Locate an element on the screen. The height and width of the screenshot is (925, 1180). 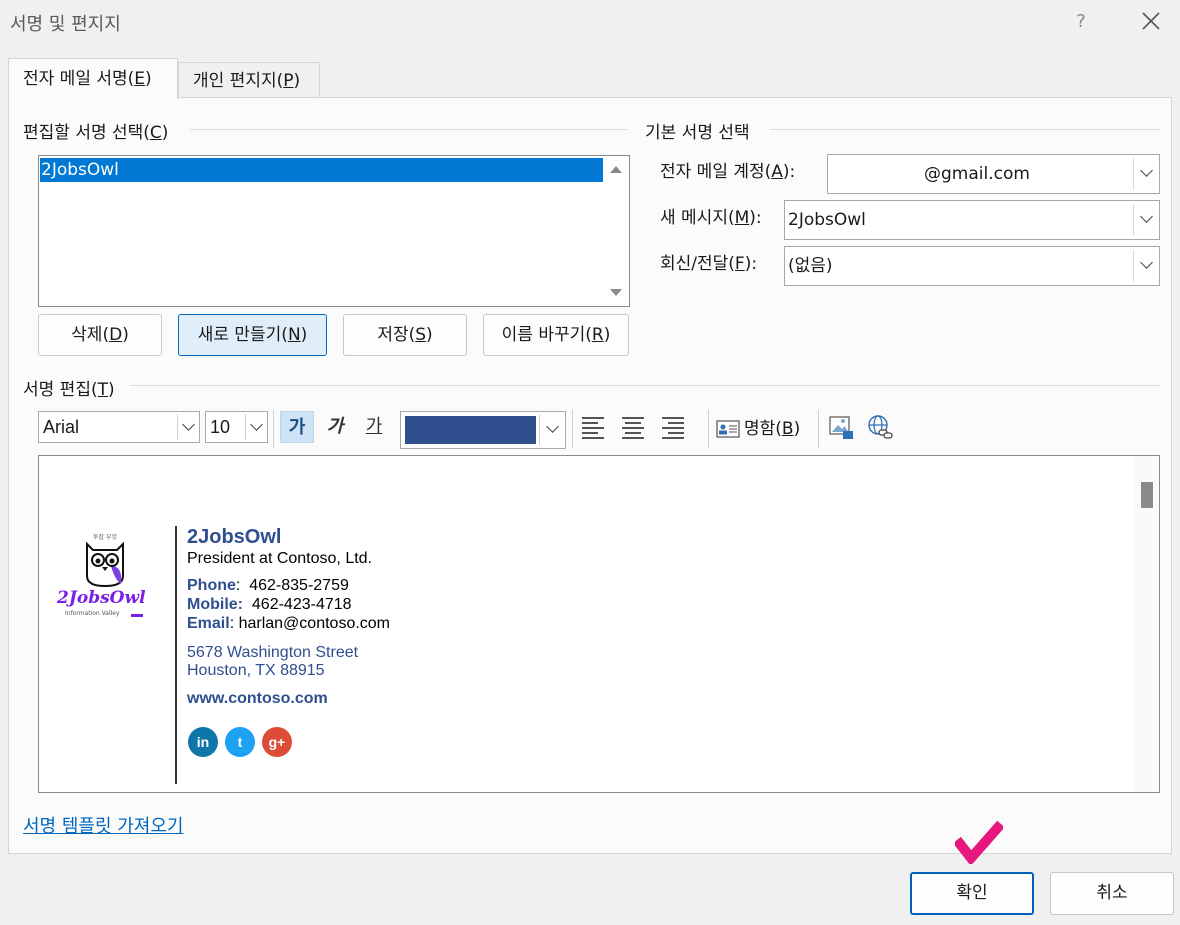
font-color-select is located at coordinates (483, 430).